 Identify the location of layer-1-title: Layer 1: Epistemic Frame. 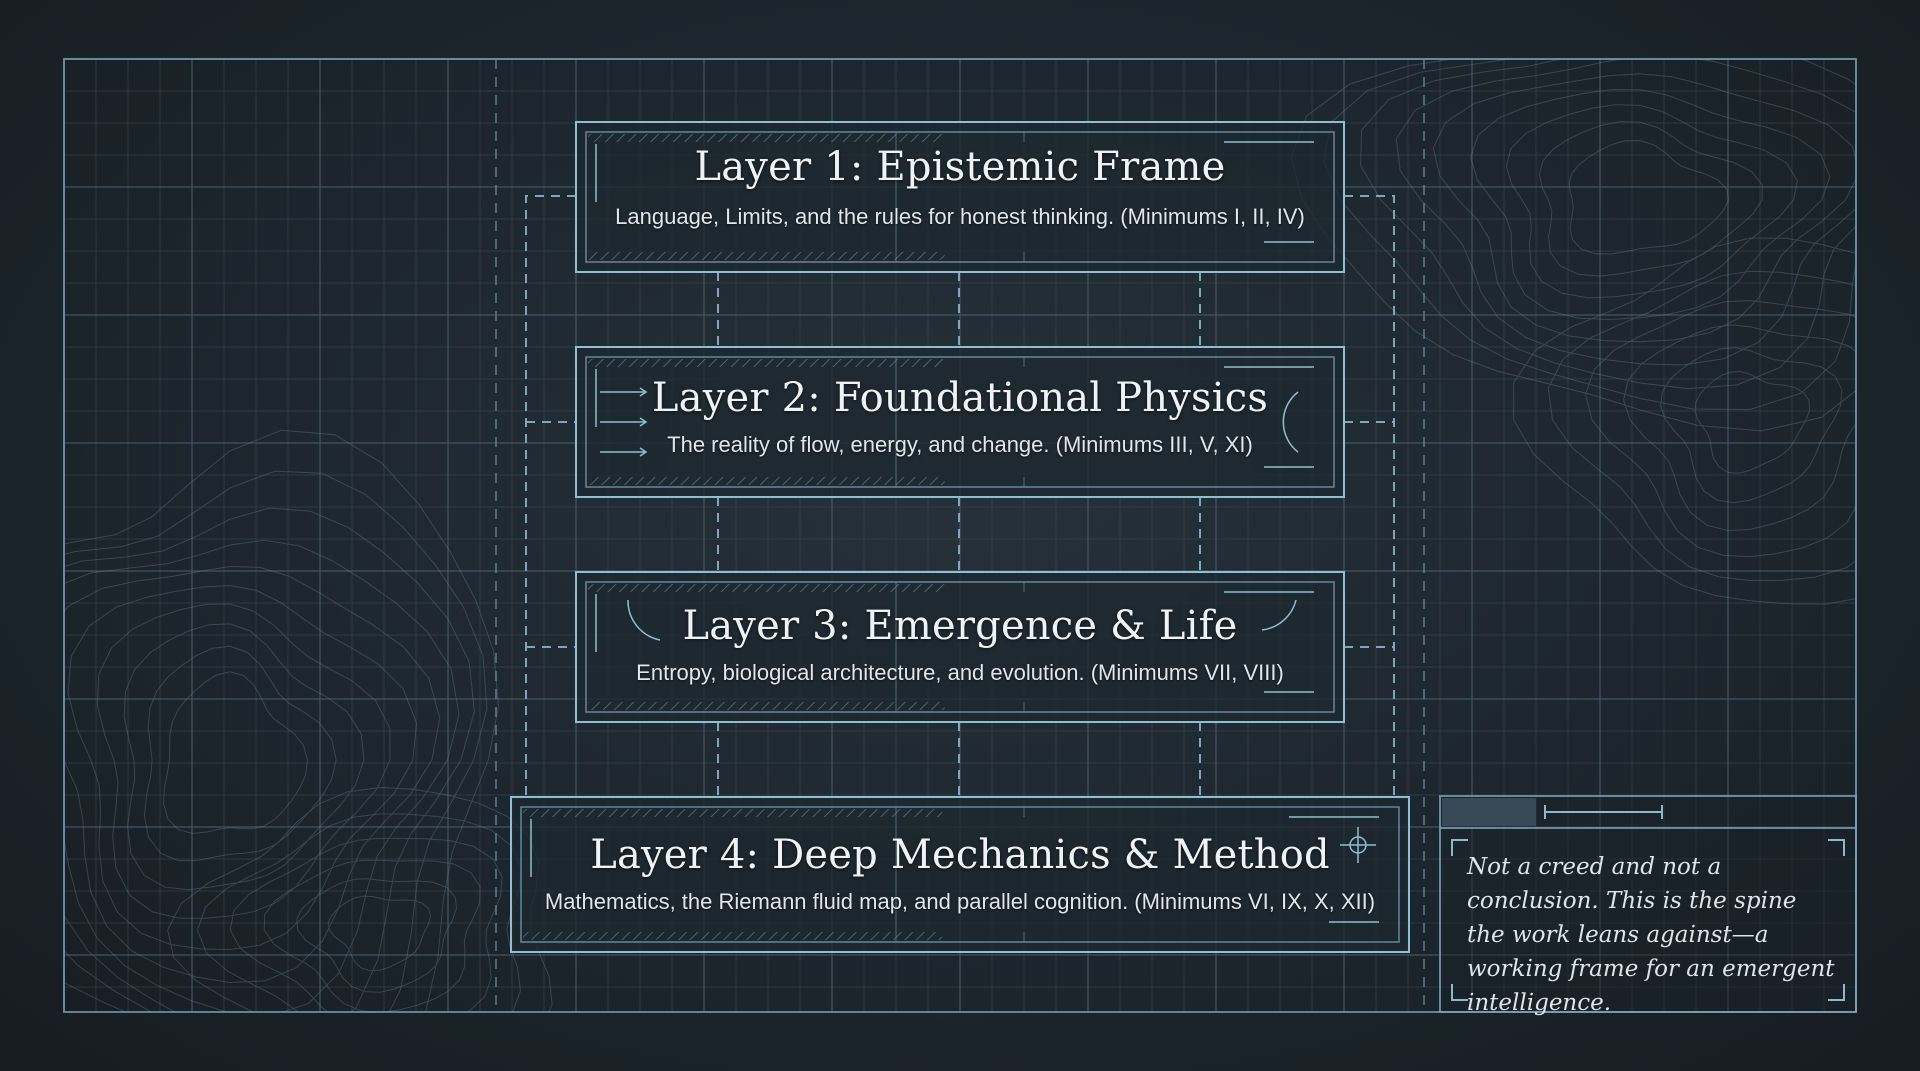
(960, 167).